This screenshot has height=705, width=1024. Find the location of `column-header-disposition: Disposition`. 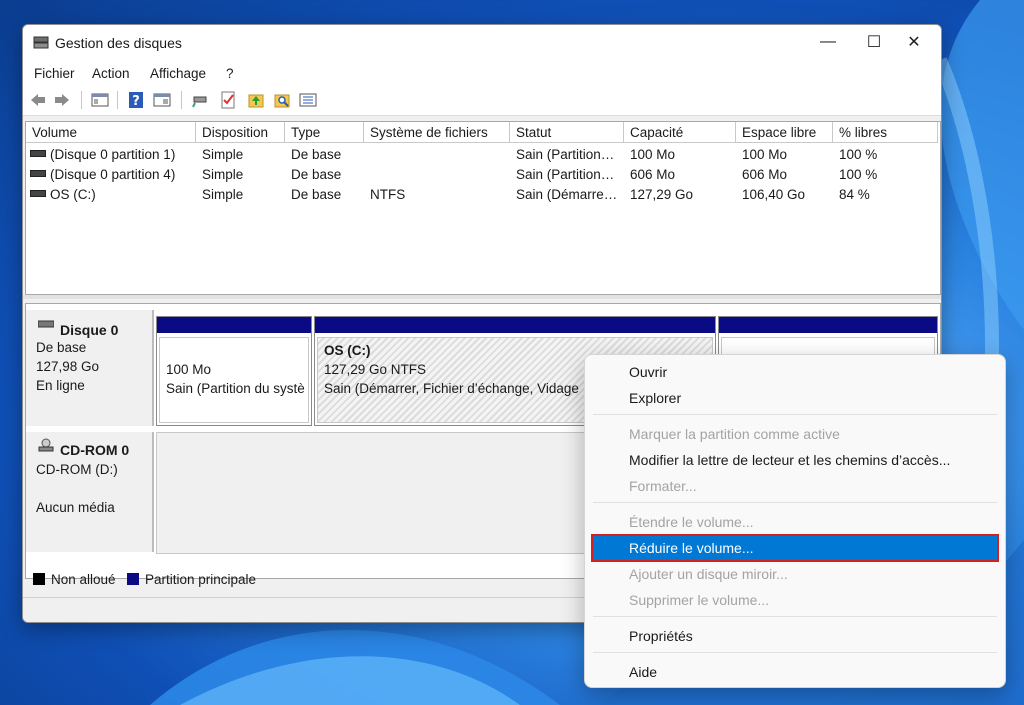

column-header-disposition: Disposition is located at coordinates (240, 132).